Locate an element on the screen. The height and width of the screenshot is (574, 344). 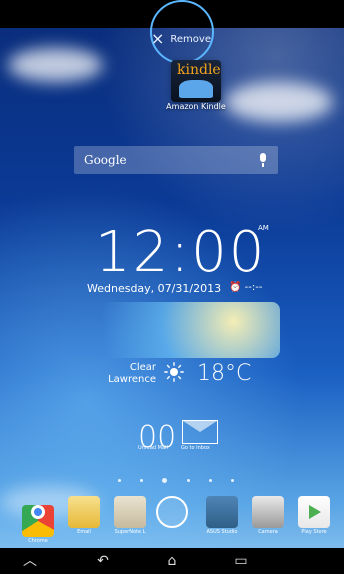
weather-glow is located at coordinates (174, 330).